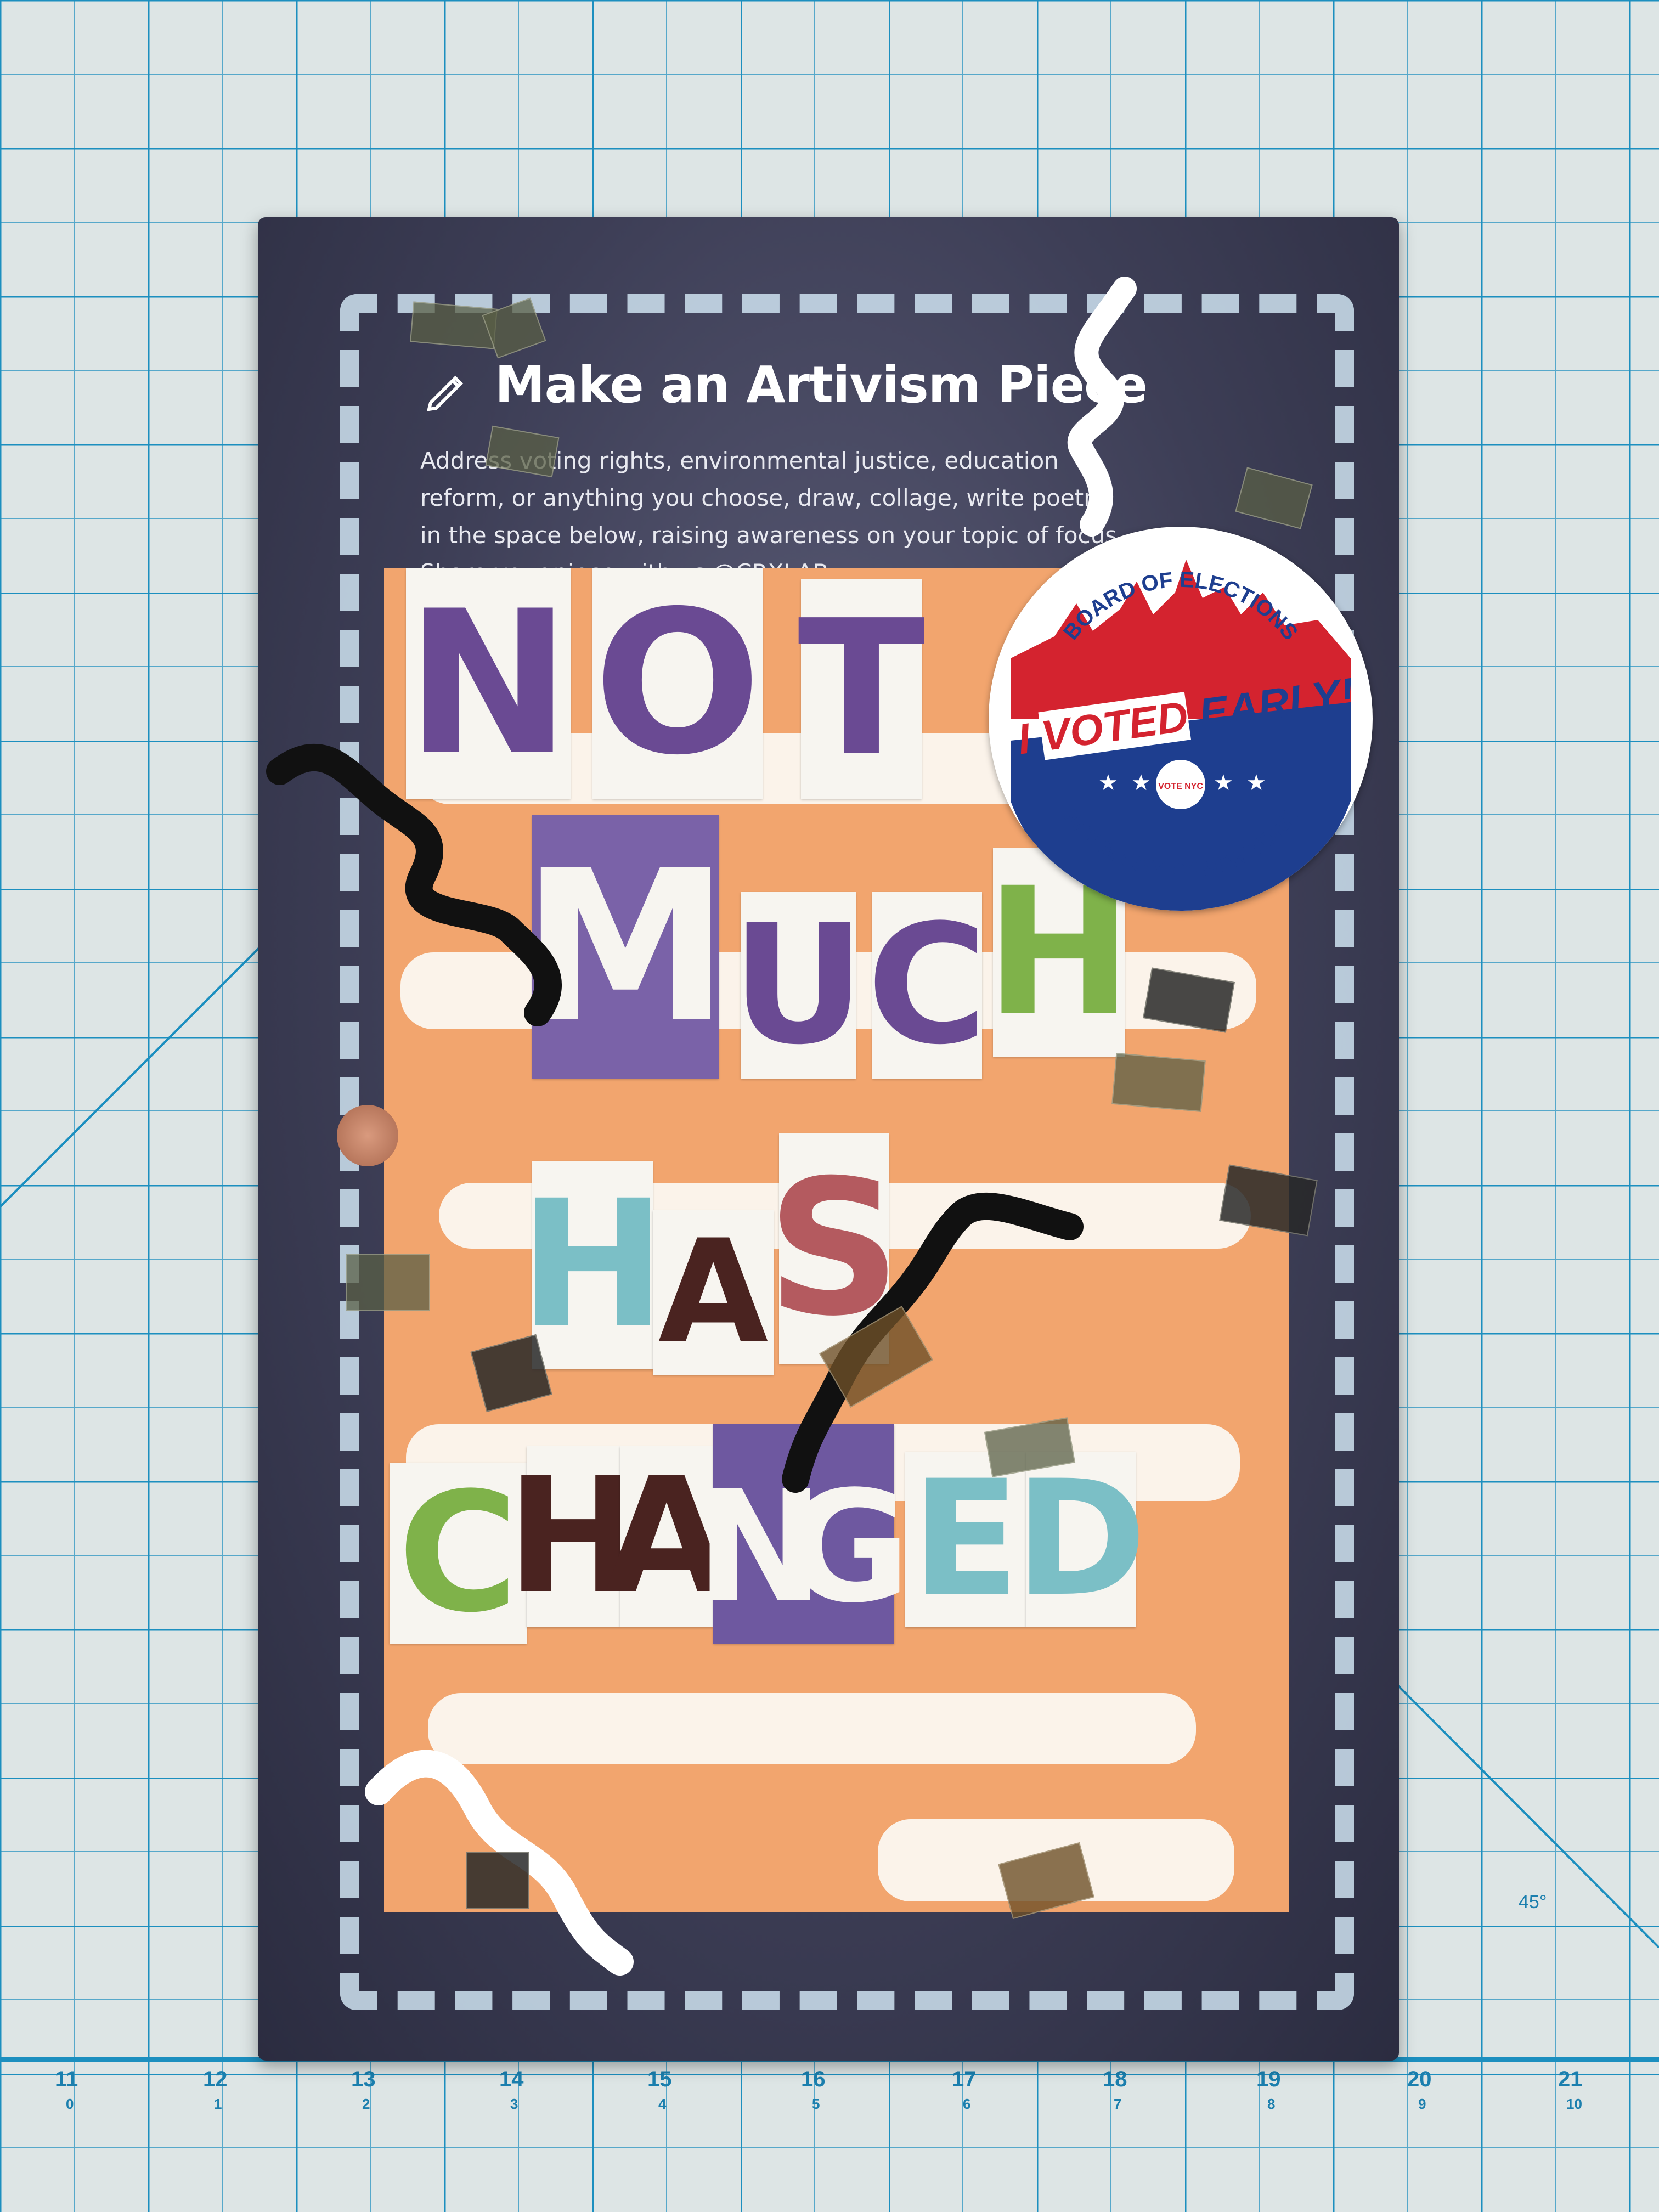 The image size is (1659, 2212). I want to click on ruler-number: 21, so click(1571, 2079).